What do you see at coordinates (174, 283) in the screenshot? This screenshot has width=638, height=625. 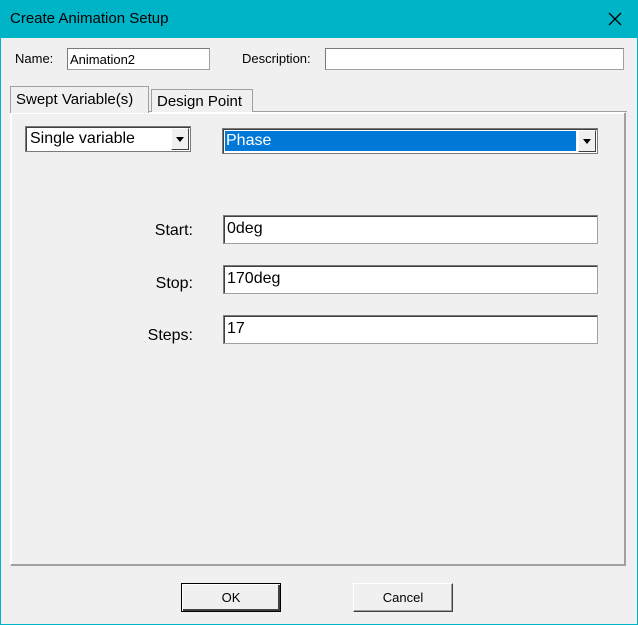 I see `stop-label: Stop:` at bounding box center [174, 283].